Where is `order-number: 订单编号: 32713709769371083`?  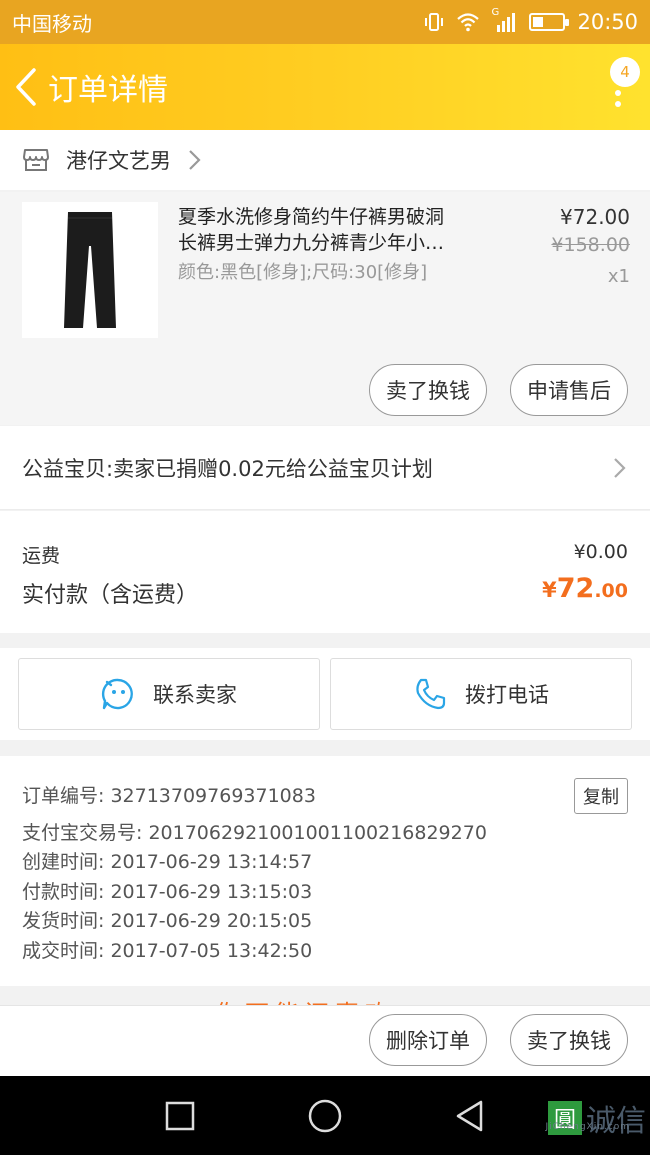 order-number: 订单编号: 32713709769371083 is located at coordinates (169, 796).